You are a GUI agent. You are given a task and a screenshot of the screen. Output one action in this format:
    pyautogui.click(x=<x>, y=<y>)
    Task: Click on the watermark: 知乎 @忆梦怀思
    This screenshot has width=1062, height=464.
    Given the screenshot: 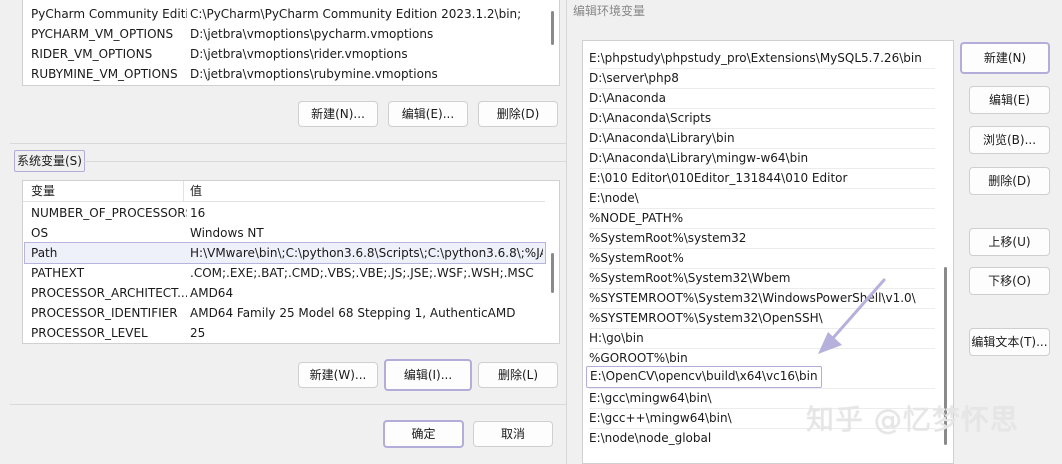 What is the action you would take?
    pyautogui.click(x=912, y=419)
    